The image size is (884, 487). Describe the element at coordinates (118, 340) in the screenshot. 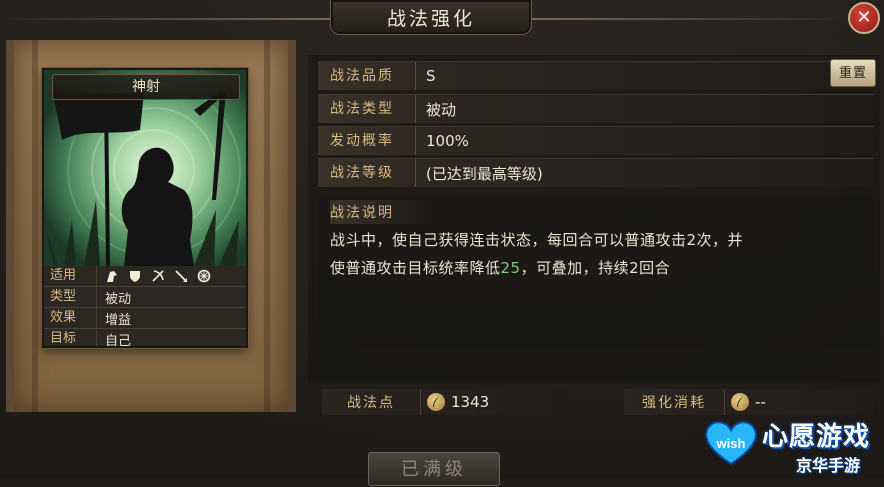

I see `attr-value: 自己` at that location.